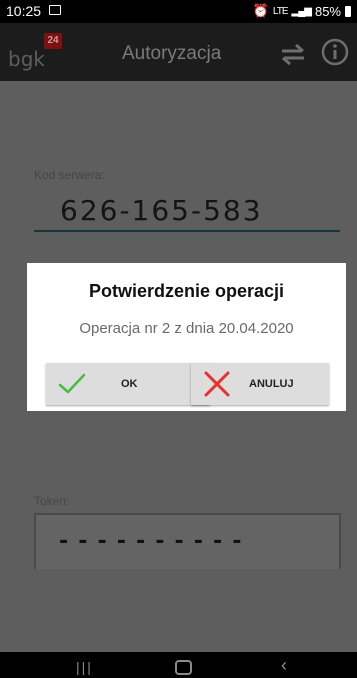 This screenshot has width=357, height=678. What do you see at coordinates (348, 11) in the screenshot?
I see `battery-icon` at bounding box center [348, 11].